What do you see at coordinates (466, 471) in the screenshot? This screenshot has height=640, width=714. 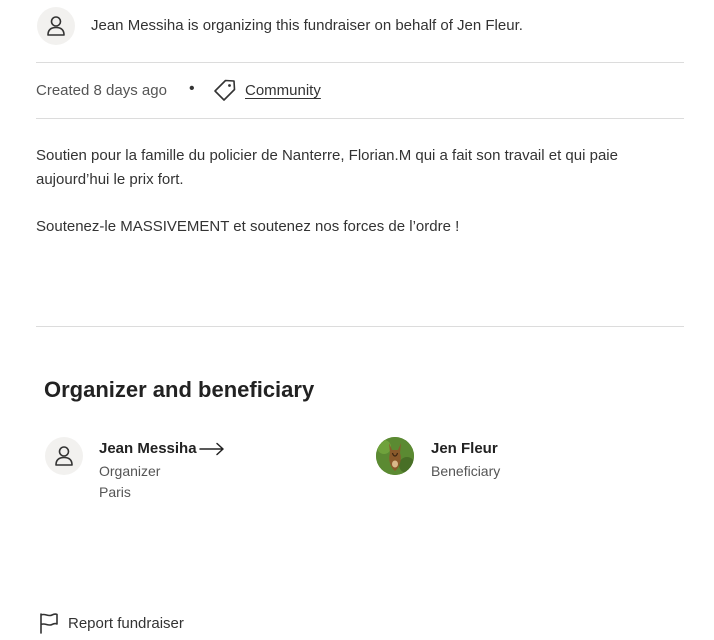 I see `beneficiary-role: Beneficiary` at bounding box center [466, 471].